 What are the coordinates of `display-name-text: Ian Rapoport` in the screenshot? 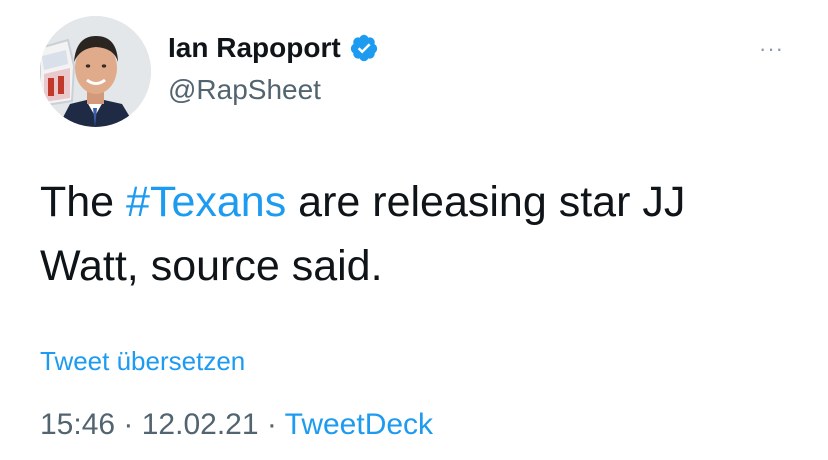 It's located at (254, 47).